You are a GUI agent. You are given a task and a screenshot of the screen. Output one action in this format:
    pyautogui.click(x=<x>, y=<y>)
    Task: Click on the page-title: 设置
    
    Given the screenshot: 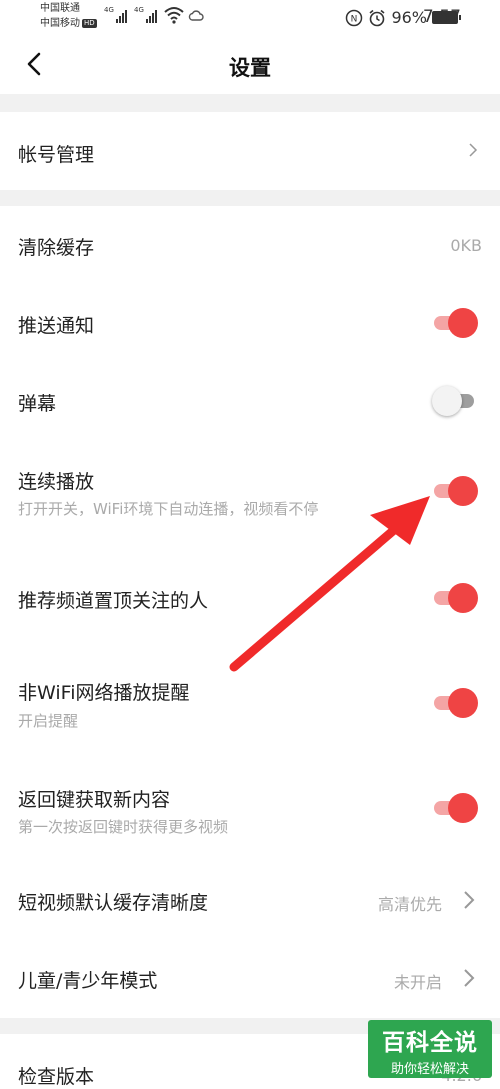 What is the action you would take?
    pyautogui.click(x=250, y=68)
    